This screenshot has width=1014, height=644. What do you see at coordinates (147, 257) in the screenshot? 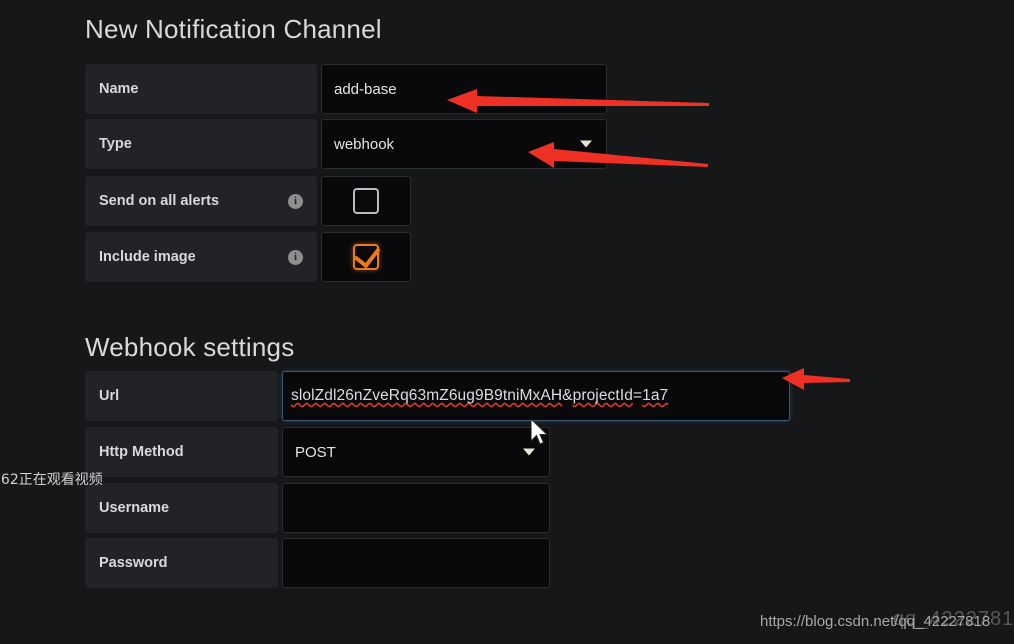
I see `label-include-image-text: Include image` at bounding box center [147, 257].